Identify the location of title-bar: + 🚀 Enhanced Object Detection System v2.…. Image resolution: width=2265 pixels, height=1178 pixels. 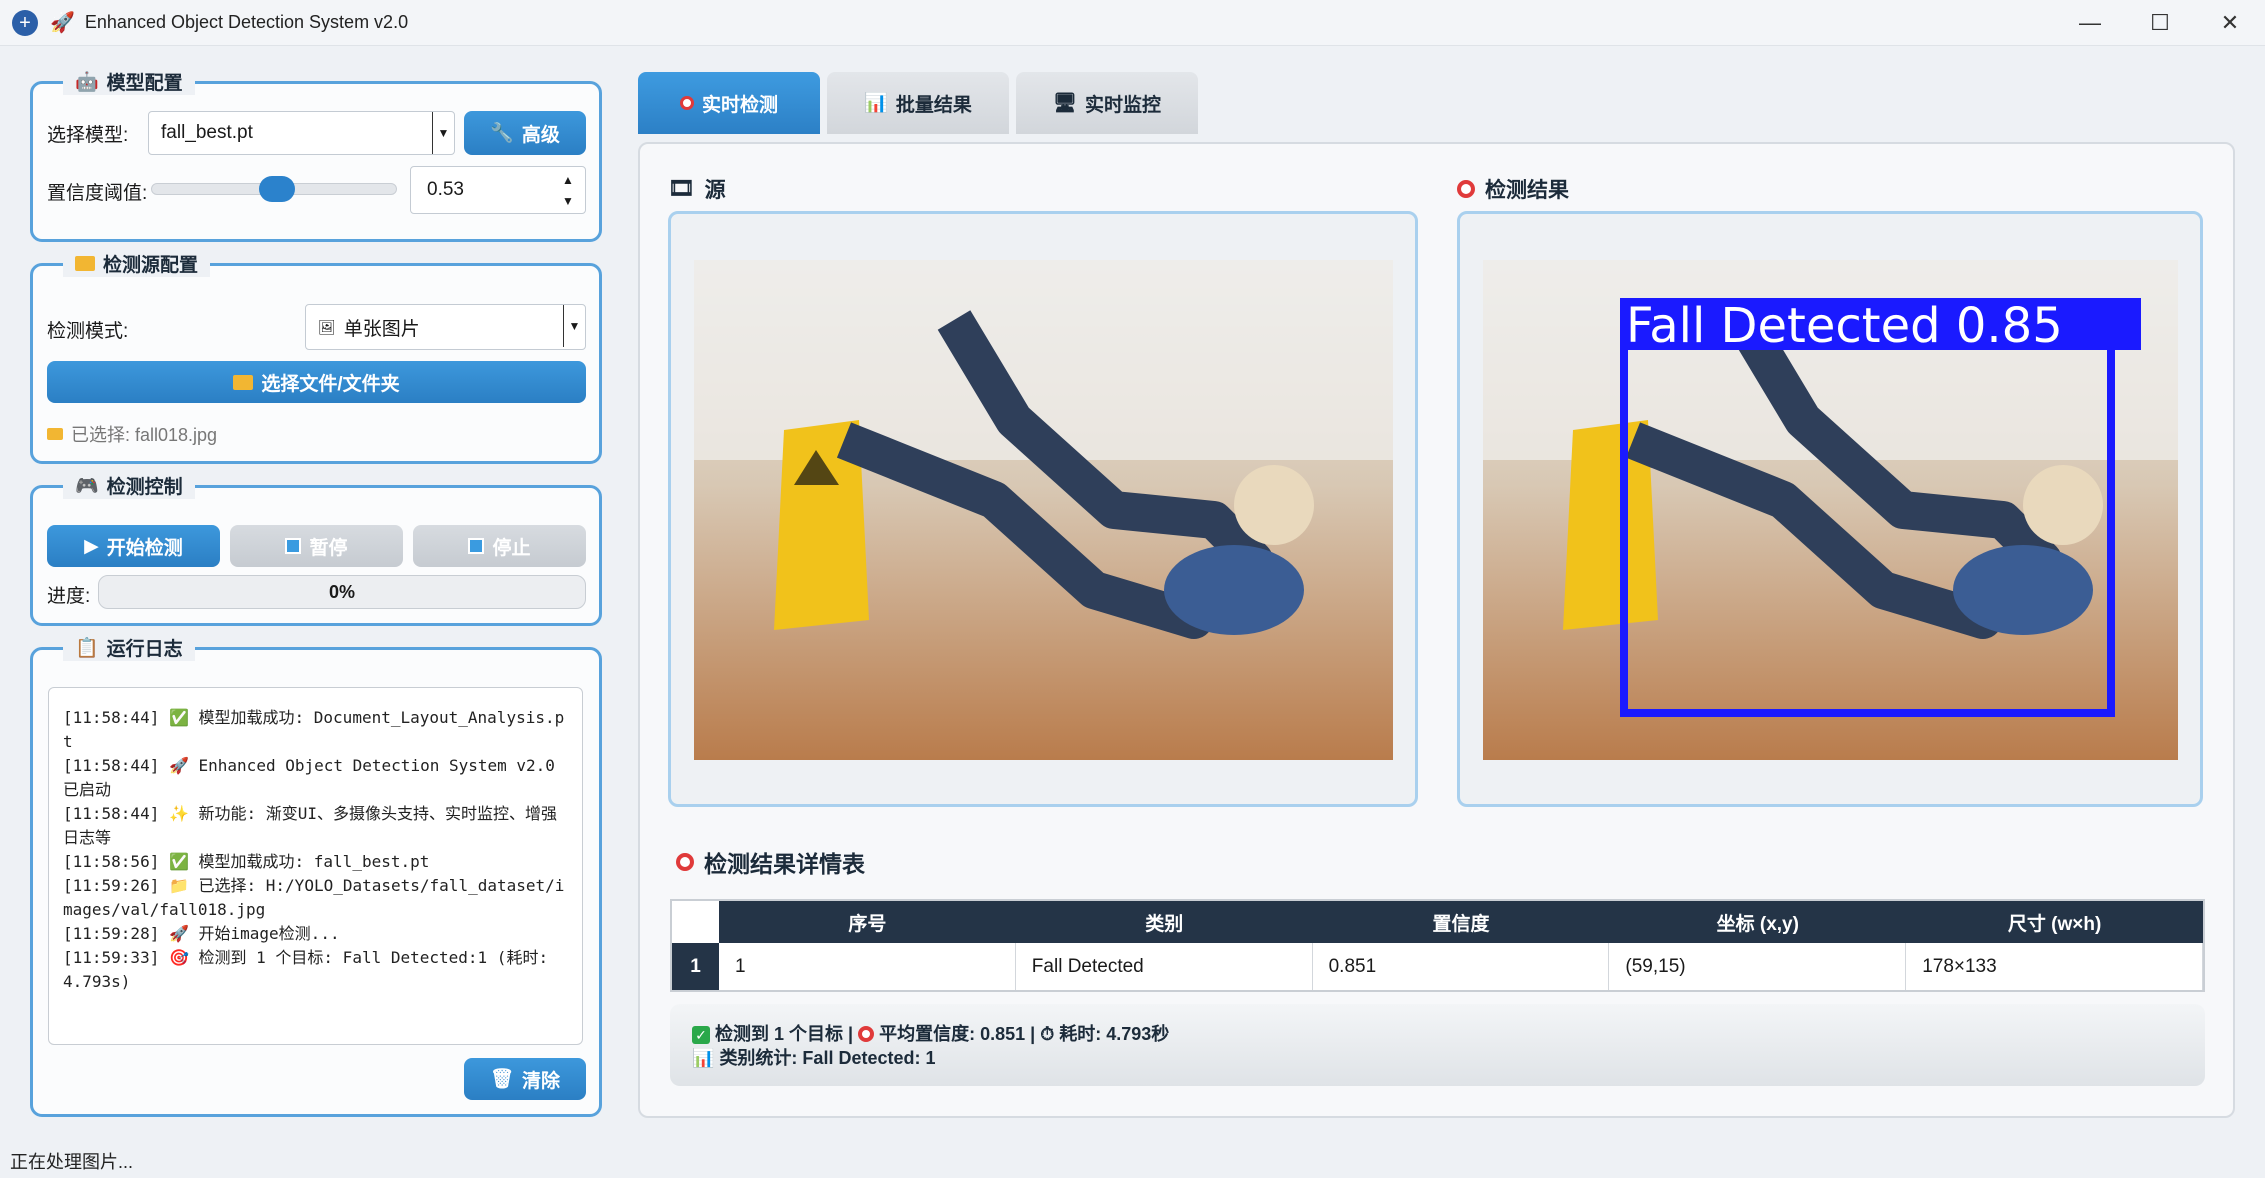
(1132, 23).